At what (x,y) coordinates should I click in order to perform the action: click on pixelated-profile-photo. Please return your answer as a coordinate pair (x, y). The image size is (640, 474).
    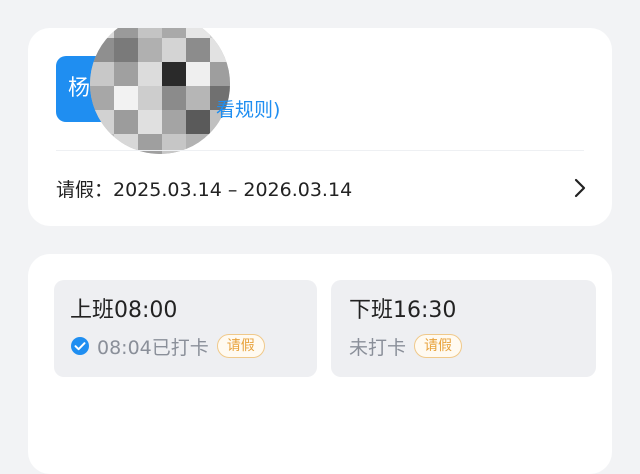
    Looking at the image, I should click on (160, 91).